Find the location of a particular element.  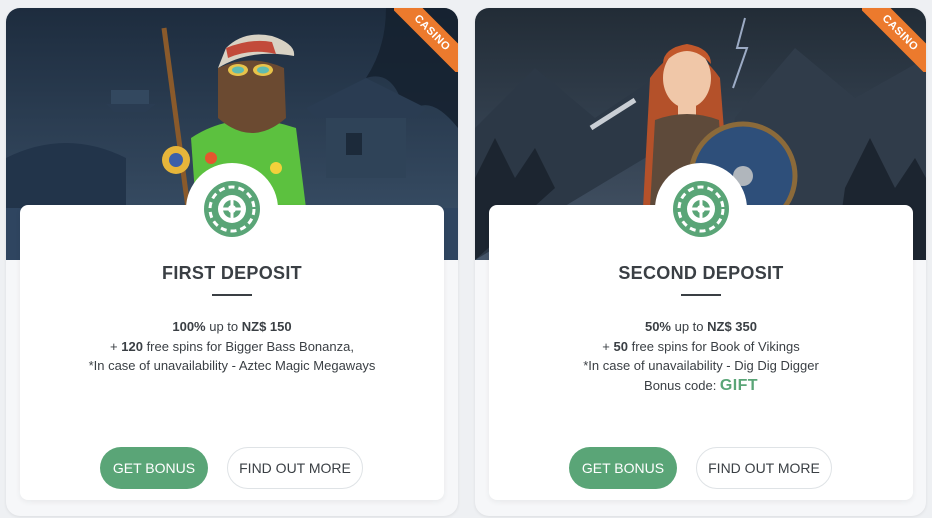

bonus-code-value: GIFT is located at coordinates (738, 385).